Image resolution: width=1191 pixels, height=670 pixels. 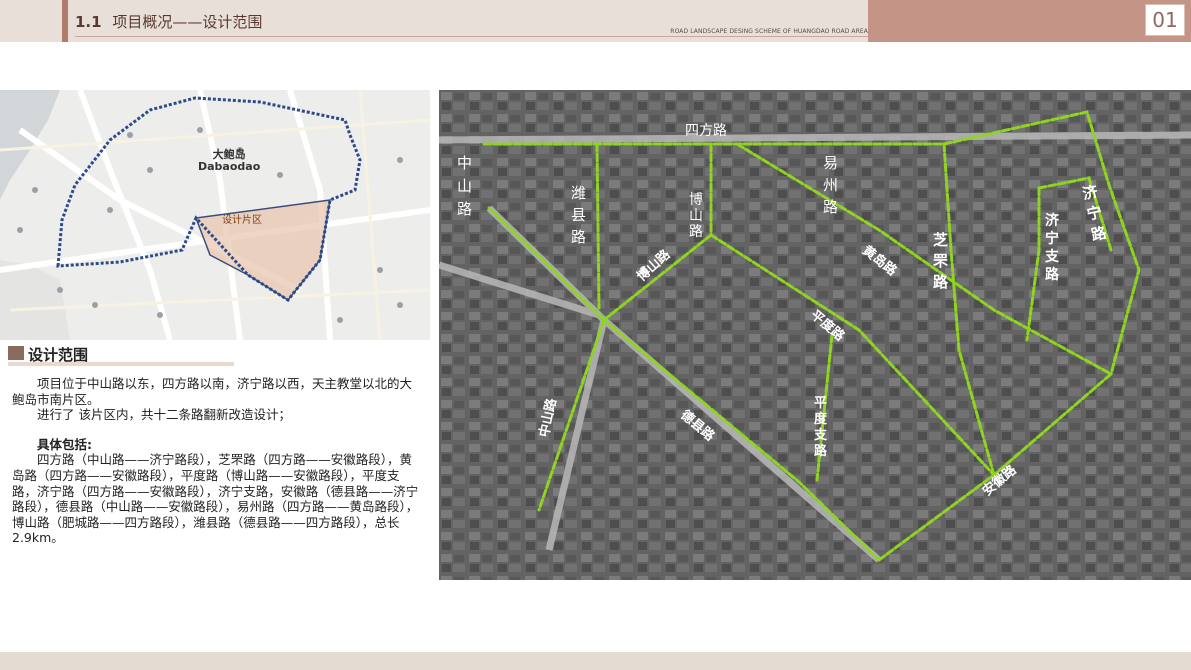 What do you see at coordinates (579, 215) in the screenshot?
I see `label-weixian-road: 潍县路` at bounding box center [579, 215].